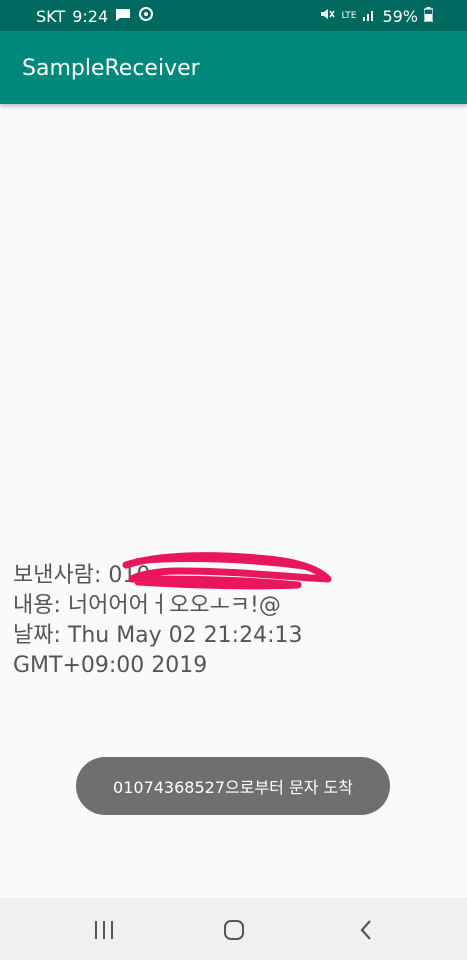 This screenshot has height=960, width=467. I want to click on navigation-bar, so click(233, 929).